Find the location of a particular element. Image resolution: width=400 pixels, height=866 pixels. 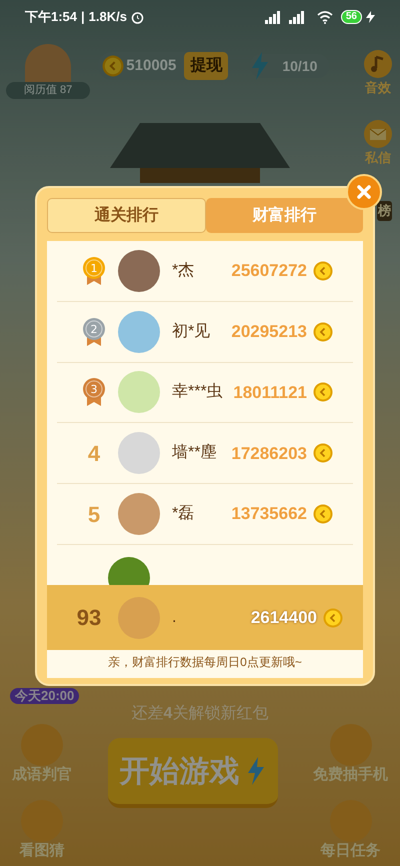

wealth-score: 18011121 is located at coordinates (270, 393).